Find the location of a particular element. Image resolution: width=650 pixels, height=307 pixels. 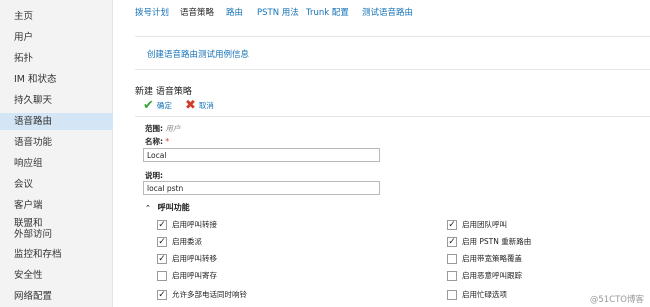

checkbox-label: 启用呼叫转接 is located at coordinates (194, 224).